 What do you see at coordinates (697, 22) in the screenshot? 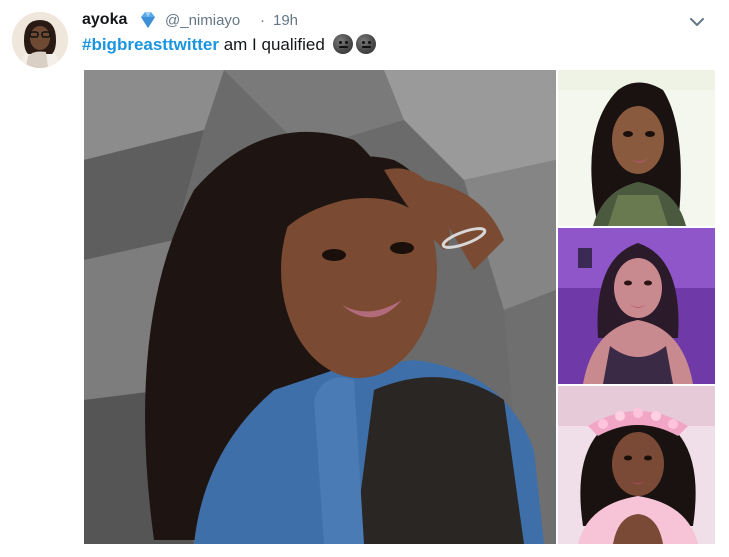
I see `chevron-down-icon` at bounding box center [697, 22].